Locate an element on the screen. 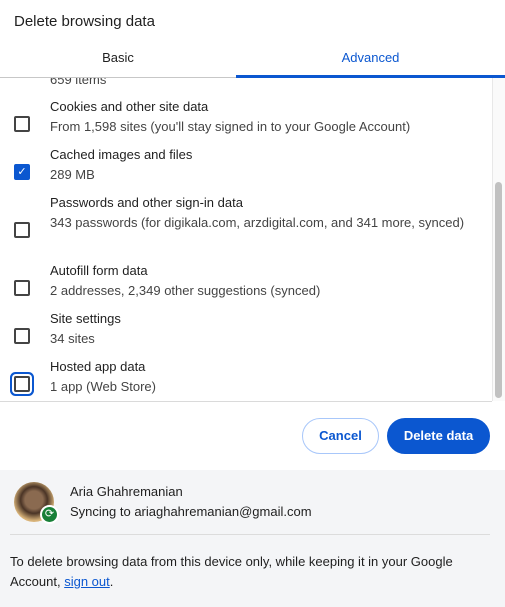 This screenshot has width=505, height=607. item-title: Passwords and other sign-in data is located at coordinates (146, 202).